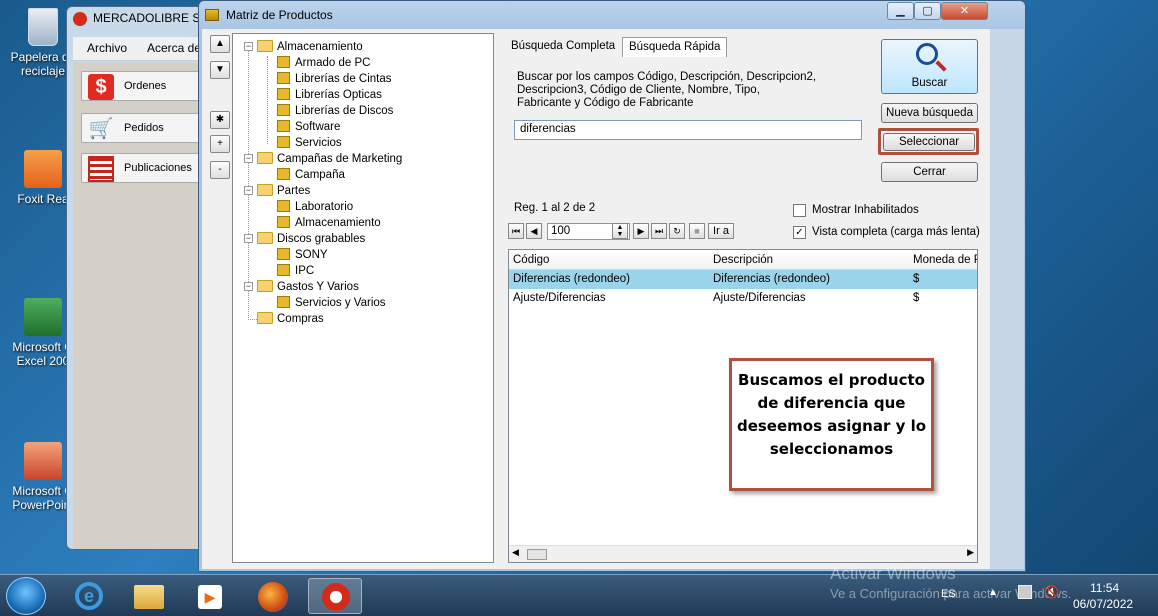 Image resolution: width=1158 pixels, height=616 pixels. Describe the element at coordinates (534, 231) in the screenshot. I see `prev-page-button: ◀` at that location.